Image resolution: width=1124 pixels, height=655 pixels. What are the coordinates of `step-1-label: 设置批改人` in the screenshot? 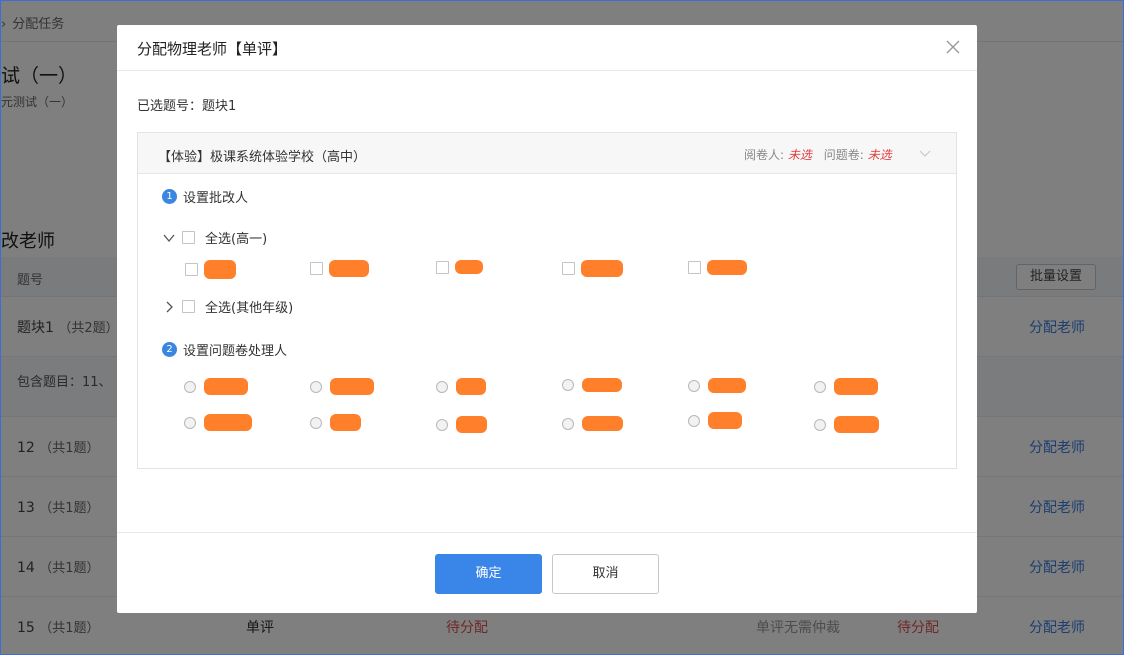 It's located at (216, 198).